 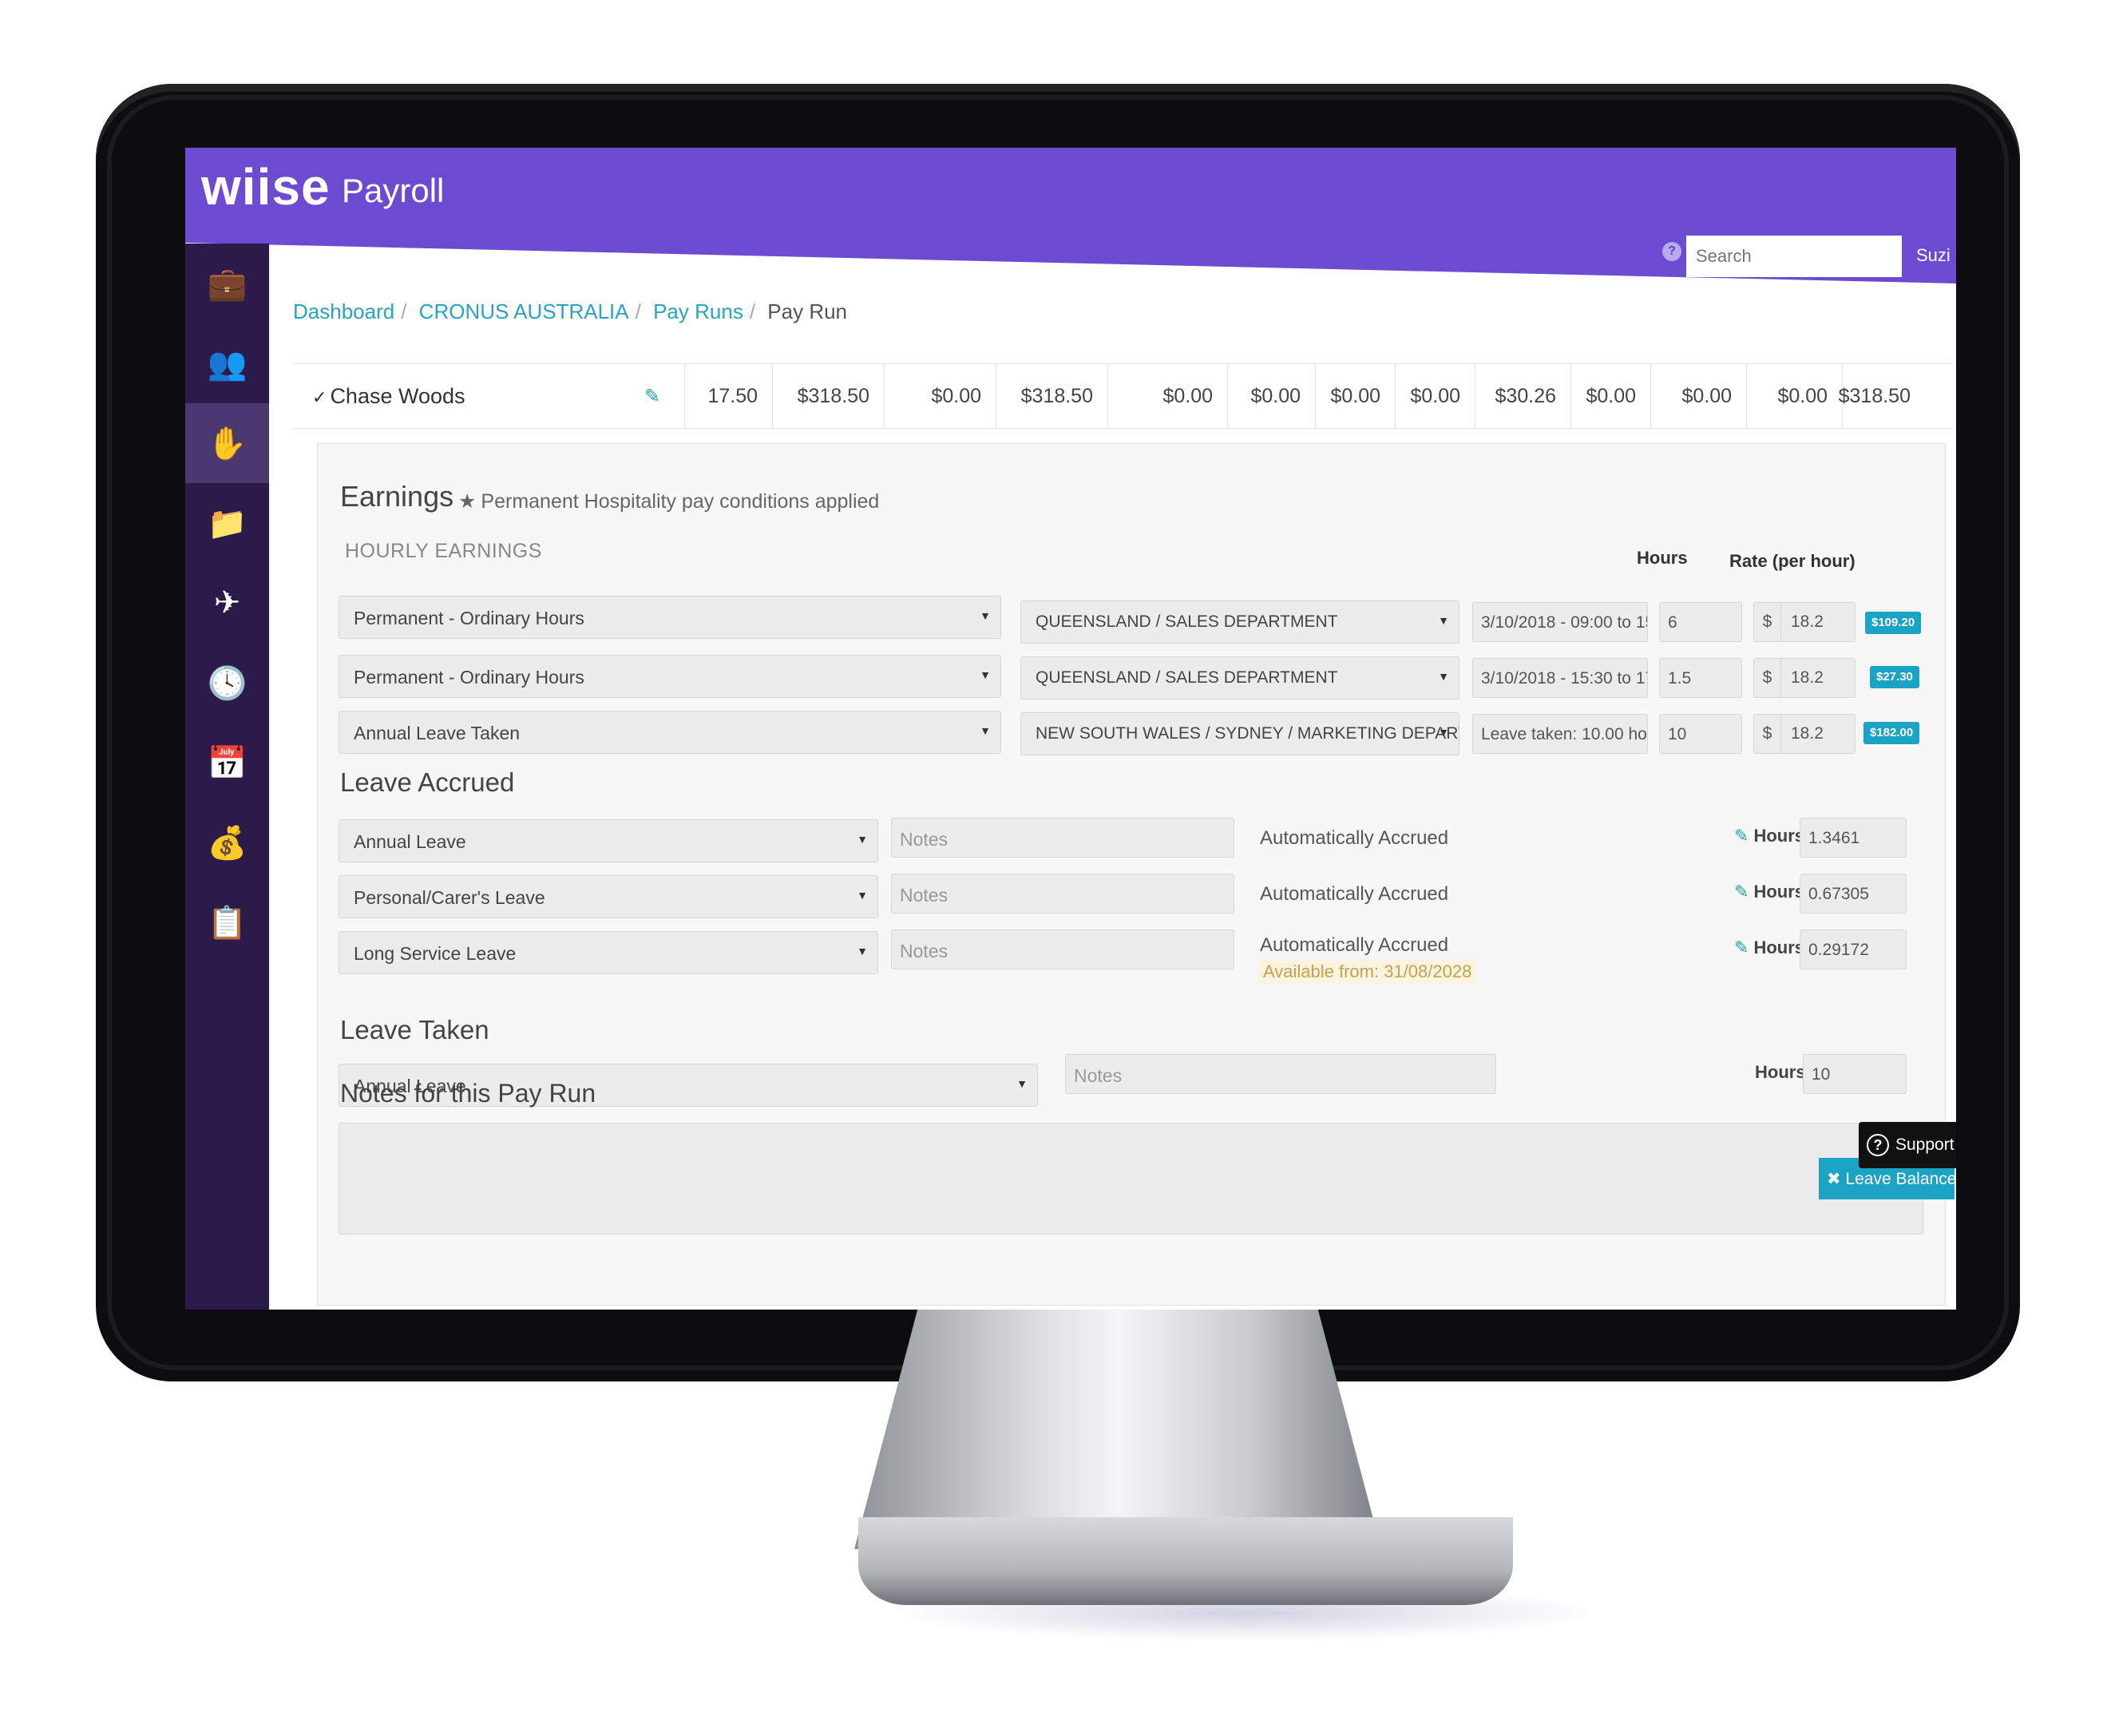 I want to click on sidebar-item-leave: ✈, so click(x=227, y=603).